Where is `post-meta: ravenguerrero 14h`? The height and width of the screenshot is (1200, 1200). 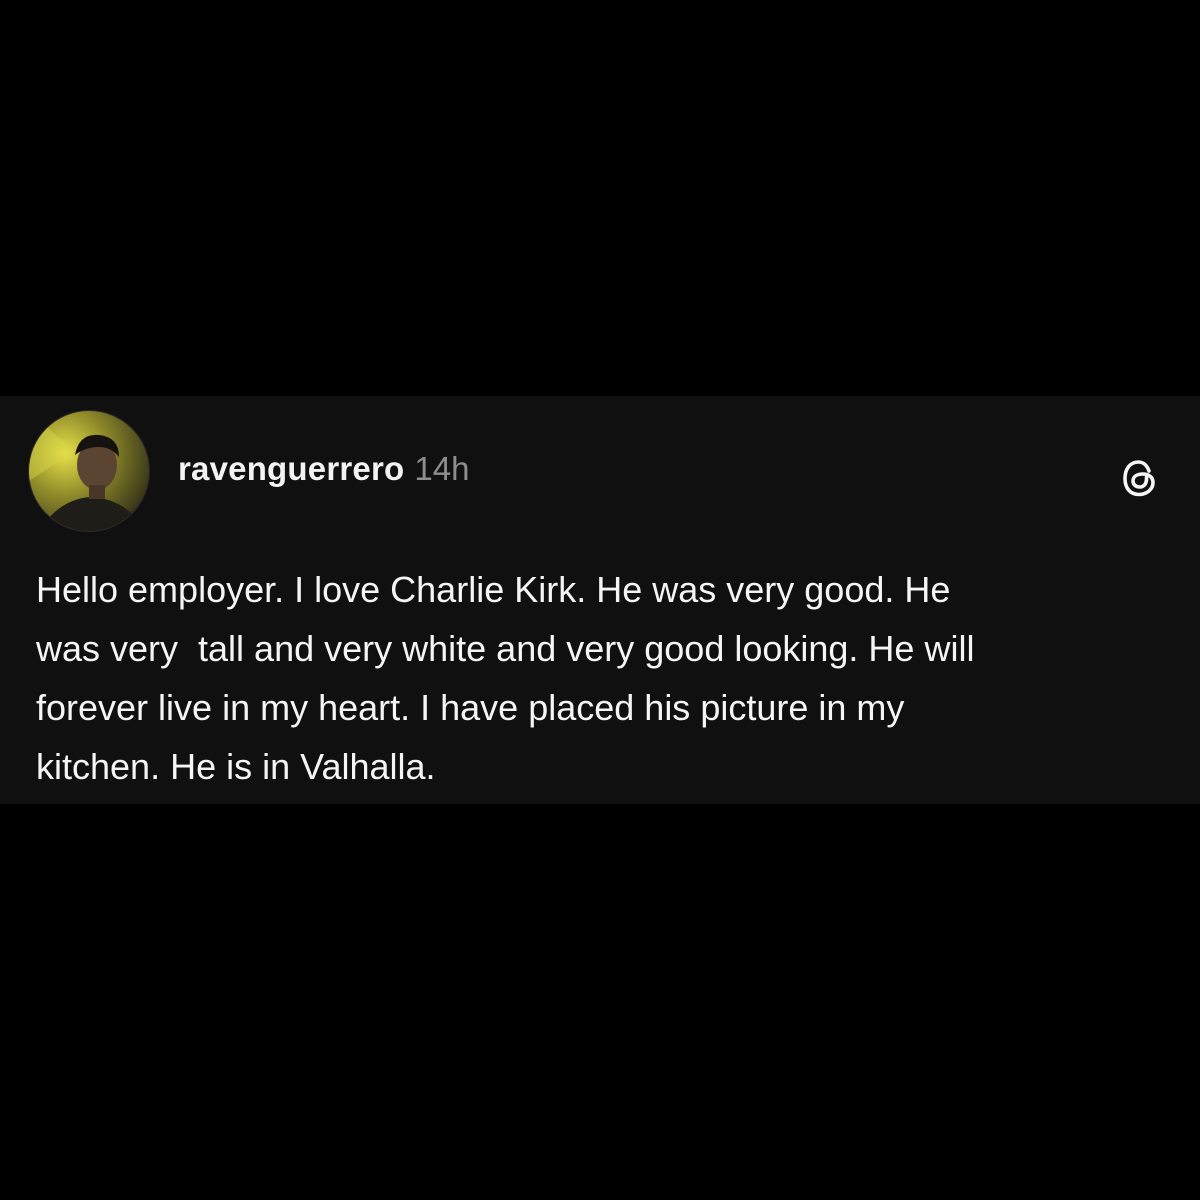 post-meta: ravenguerrero 14h is located at coordinates (323, 470).